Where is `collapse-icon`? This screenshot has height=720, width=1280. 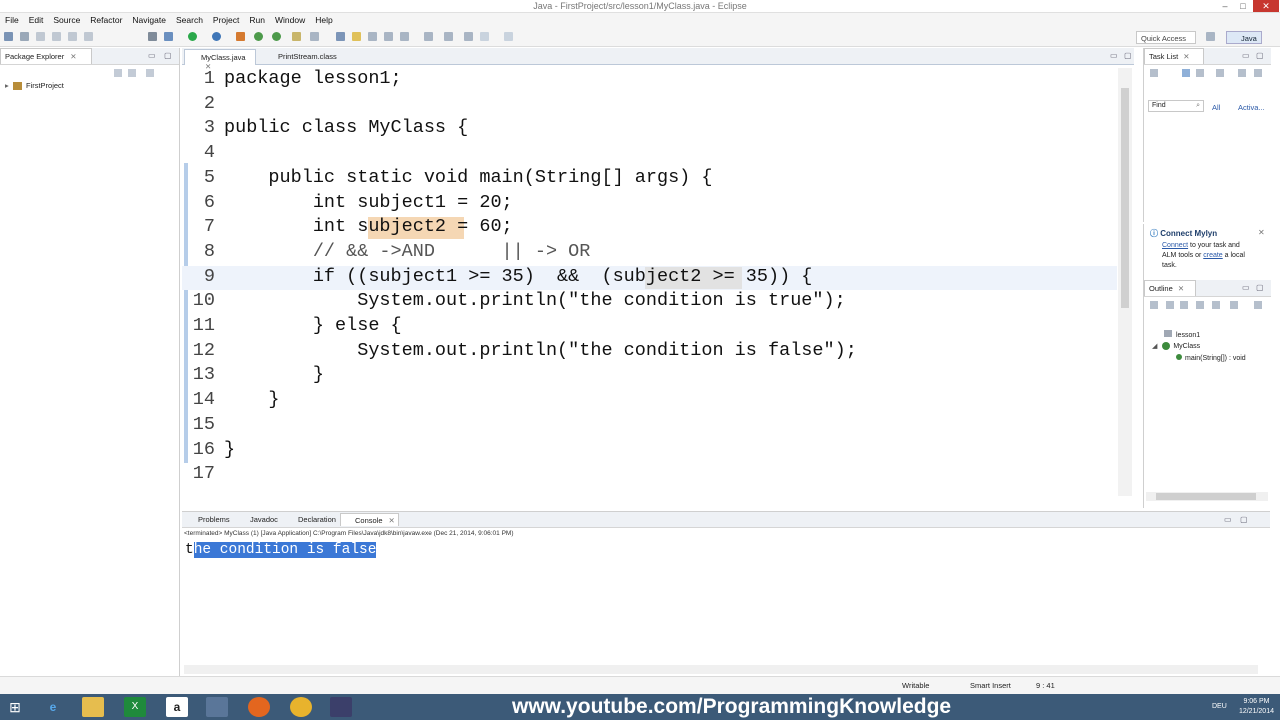 collapse-icon is located at coordinates (1242, 73).